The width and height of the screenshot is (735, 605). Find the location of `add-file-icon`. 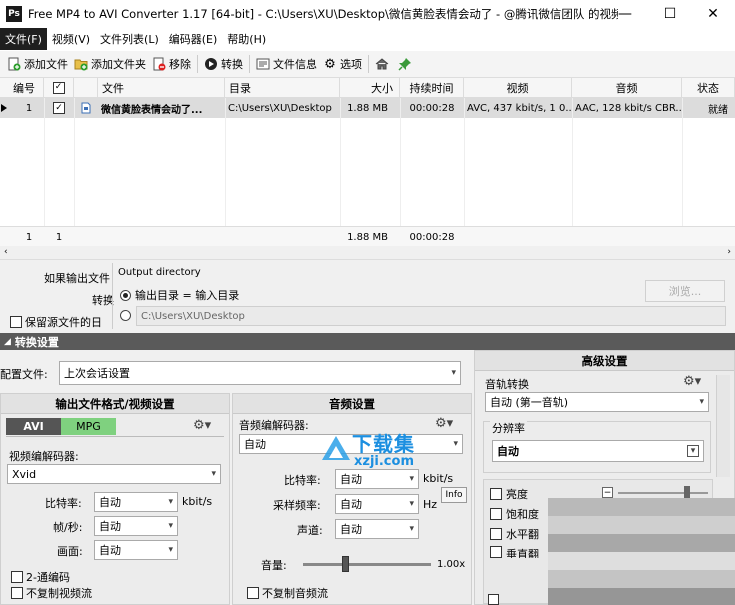

add-file-icon is located at coordinates (14, 64).